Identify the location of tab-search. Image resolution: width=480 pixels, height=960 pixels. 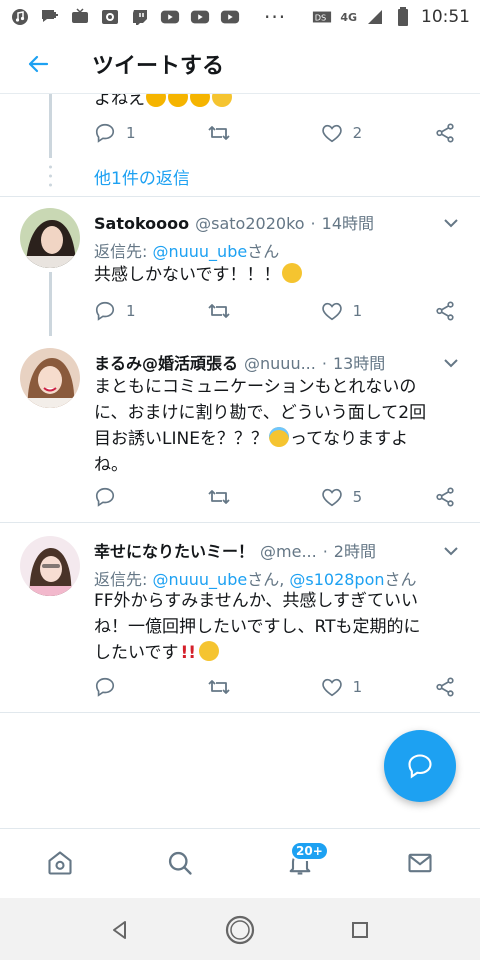
(180, 863).